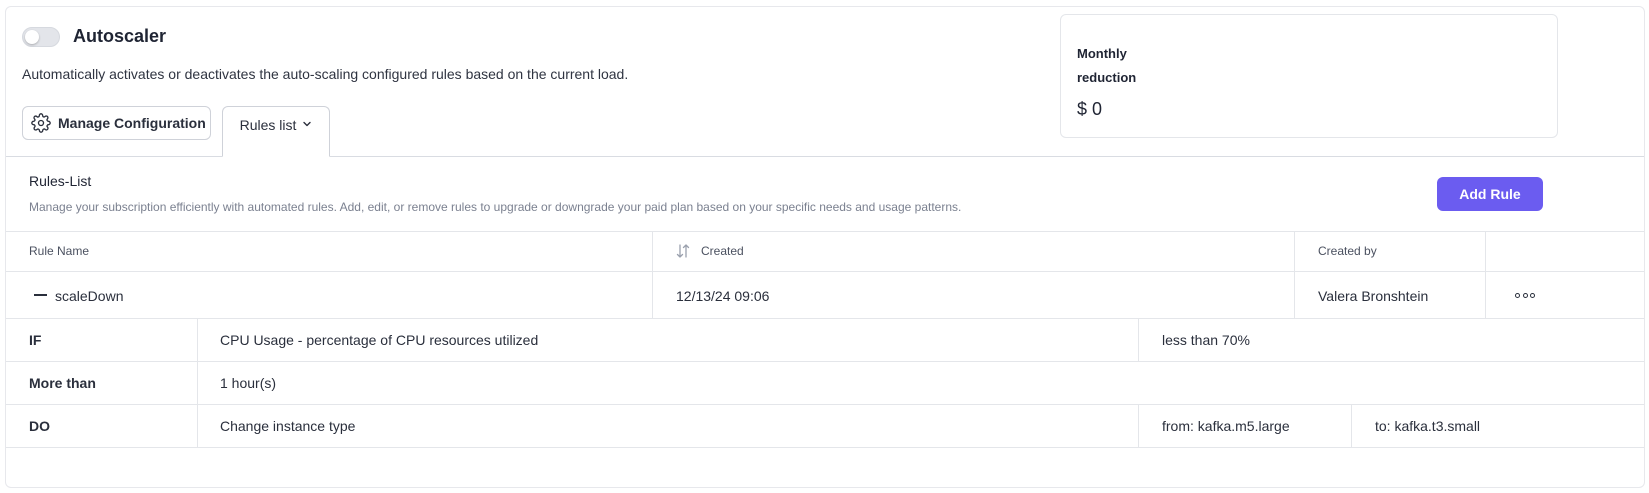  Describe the element at coordinates (268, 125) in the screenshot. I see `tab-rules-list-label: Rules list` at that location.